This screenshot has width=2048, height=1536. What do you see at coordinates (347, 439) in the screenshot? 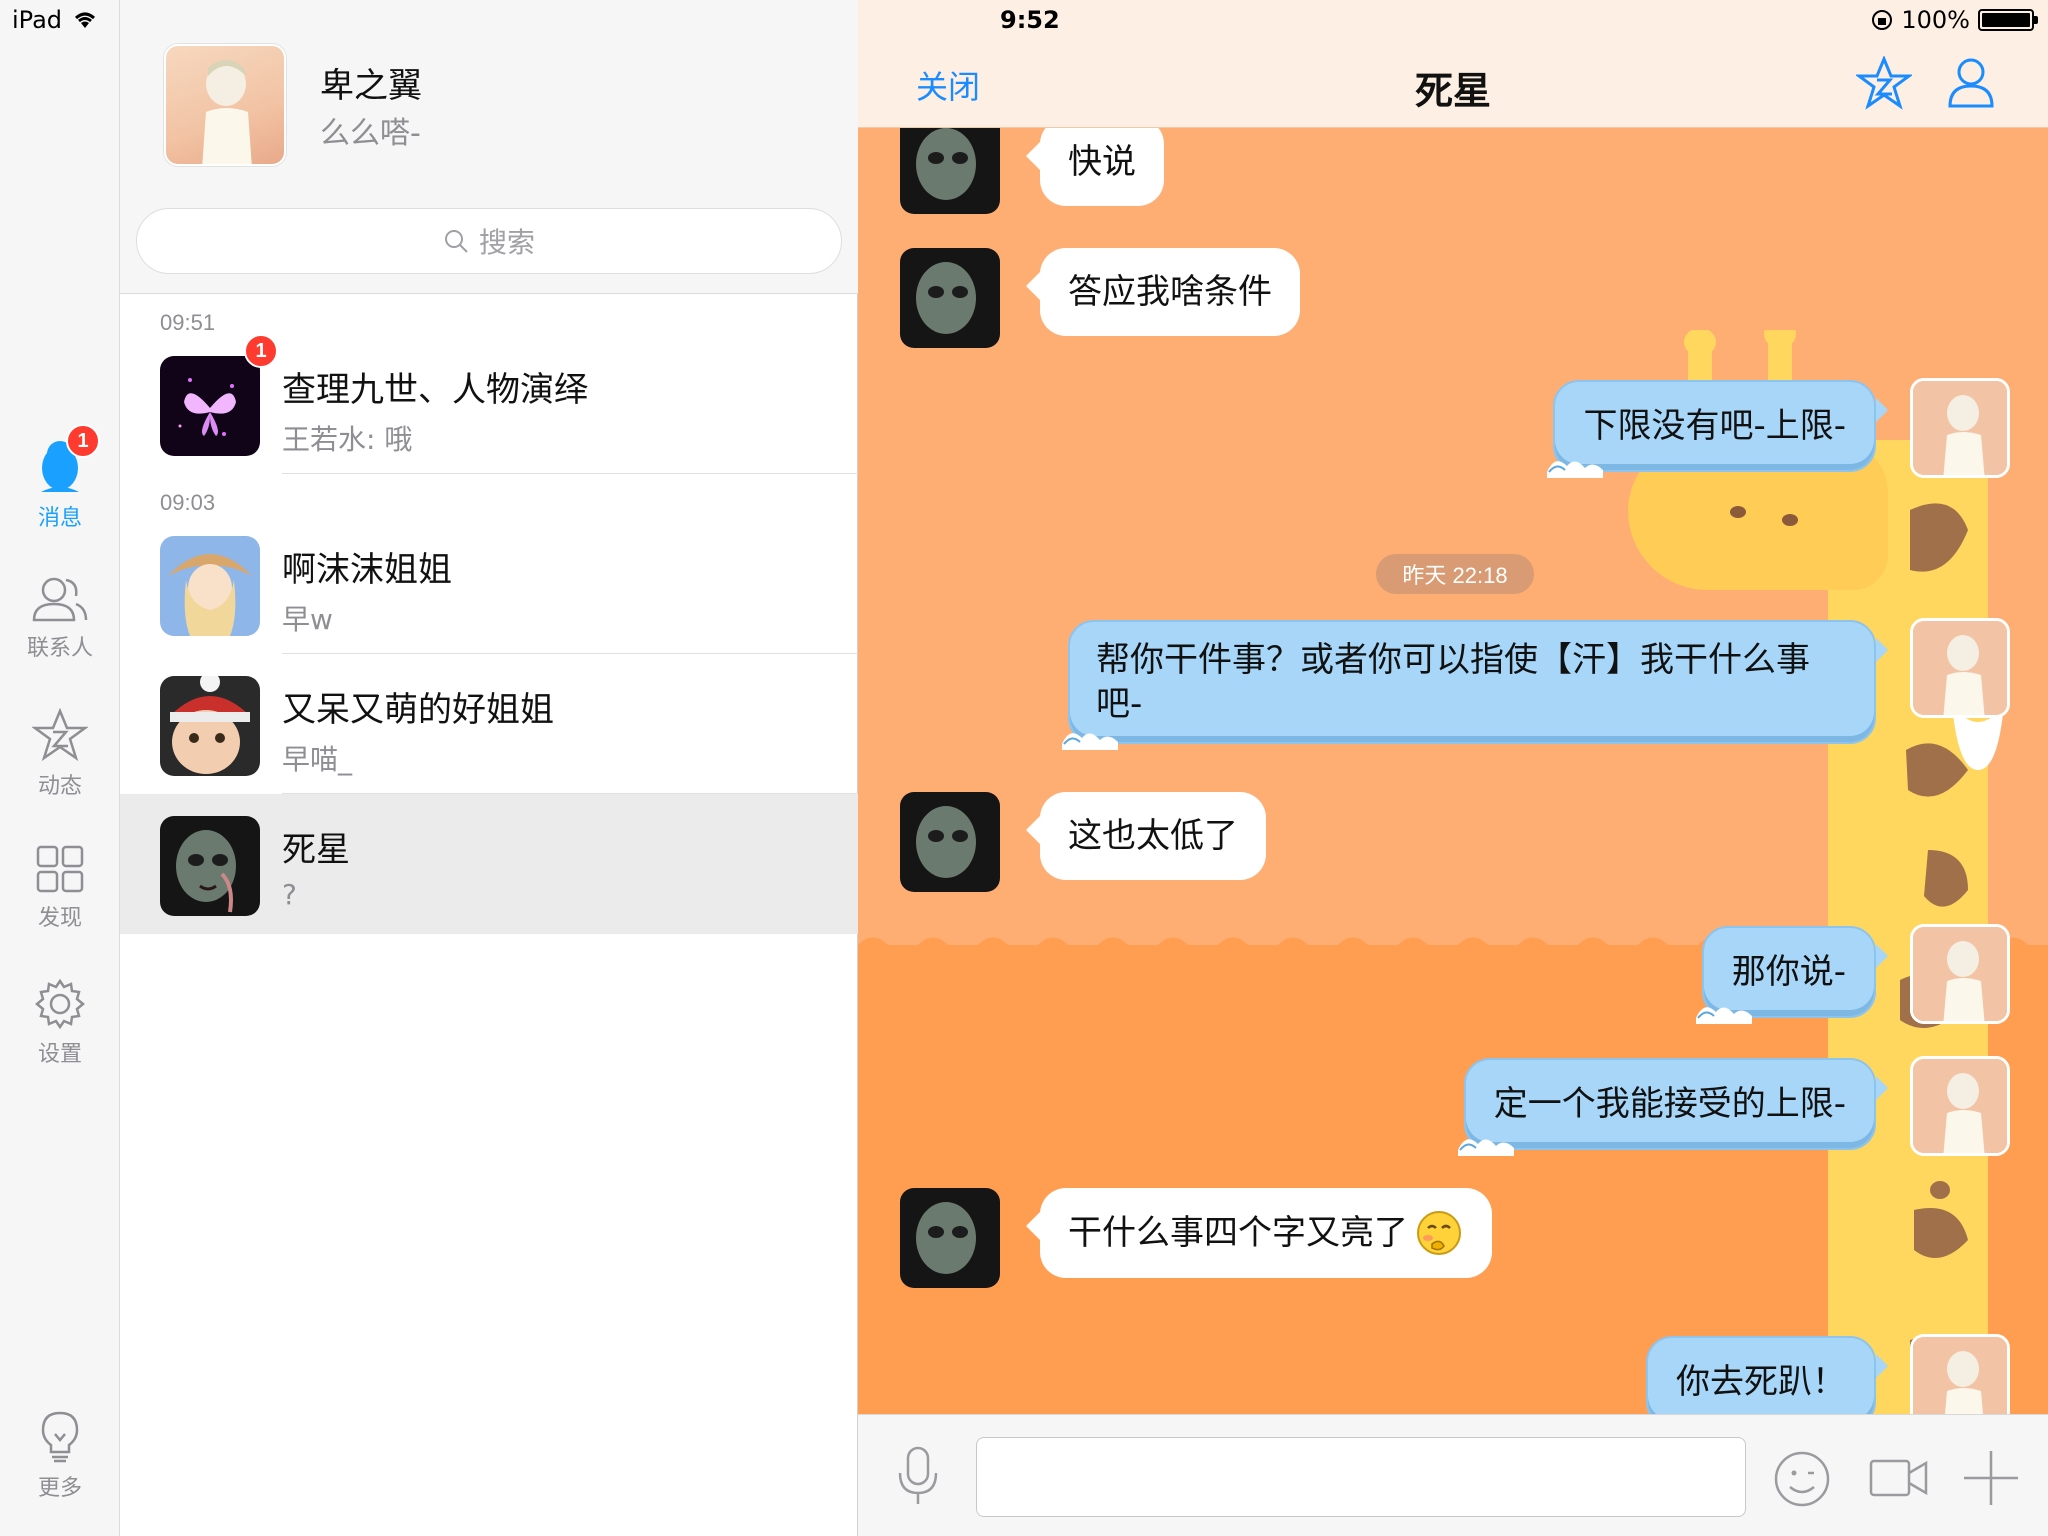
I see `conversation-preview: 王若水: 哦` at bounding box center [347, 439].